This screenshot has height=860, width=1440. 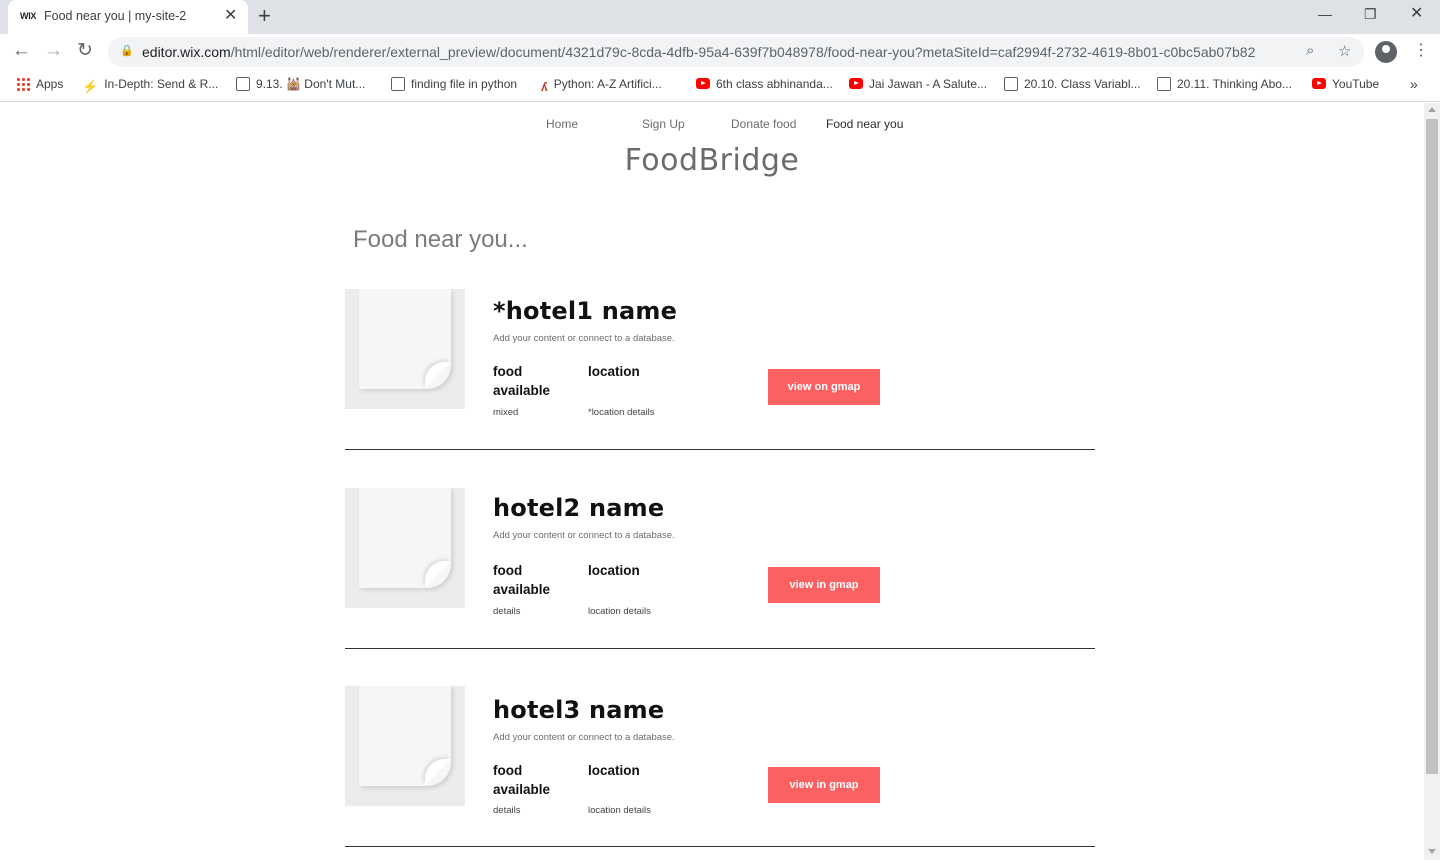 What do you see at coordinates (1432, 446) in the screenshot?
I see `scroll-thumb` at bounding box center [1432, 446].